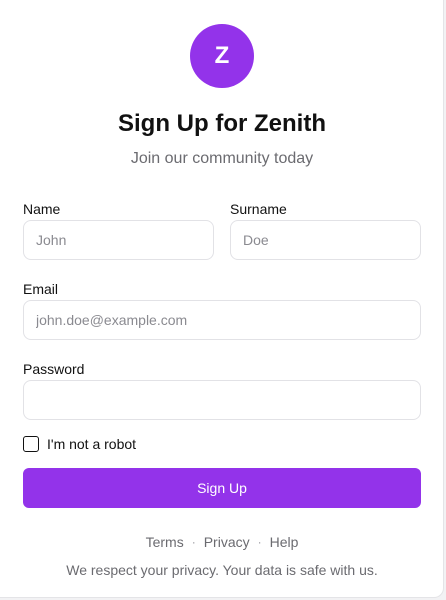  What do you see at coordinates (54, 369) in the screenshot?
I see `password-label: Password` at bounding box center [54, 369].